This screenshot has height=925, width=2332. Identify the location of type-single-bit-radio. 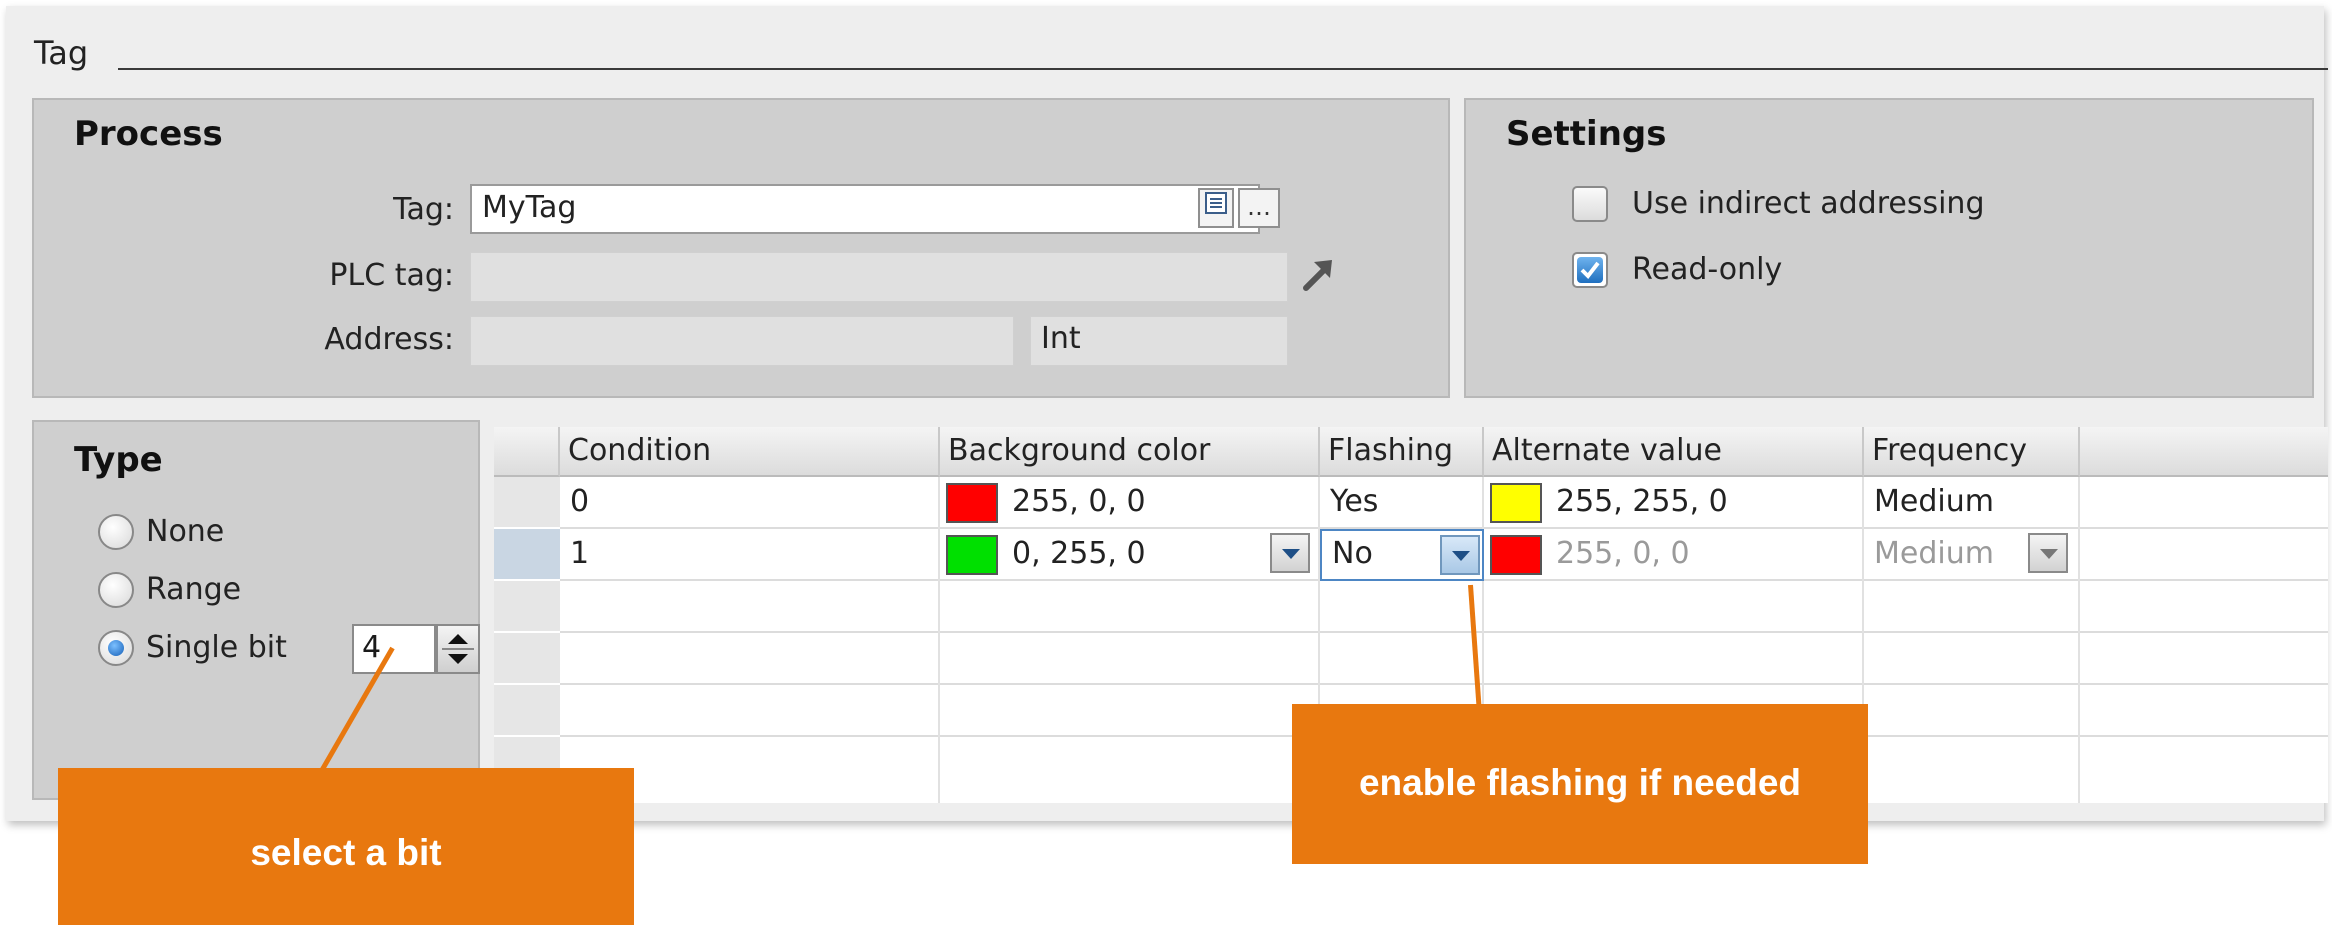
(116, 648).